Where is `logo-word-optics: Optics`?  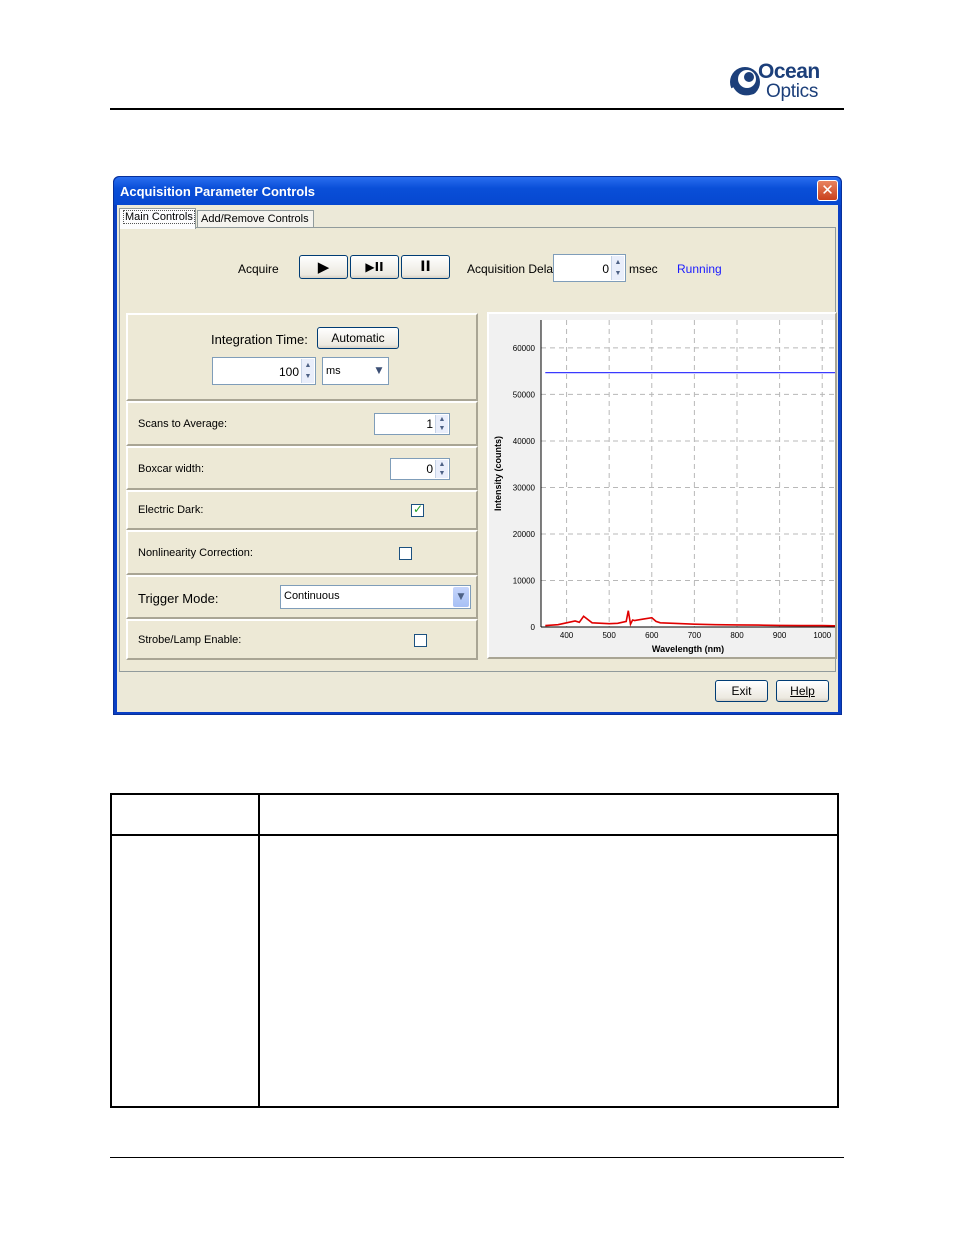 logo-word-optics: Optics is located at coordinates (792, 91).